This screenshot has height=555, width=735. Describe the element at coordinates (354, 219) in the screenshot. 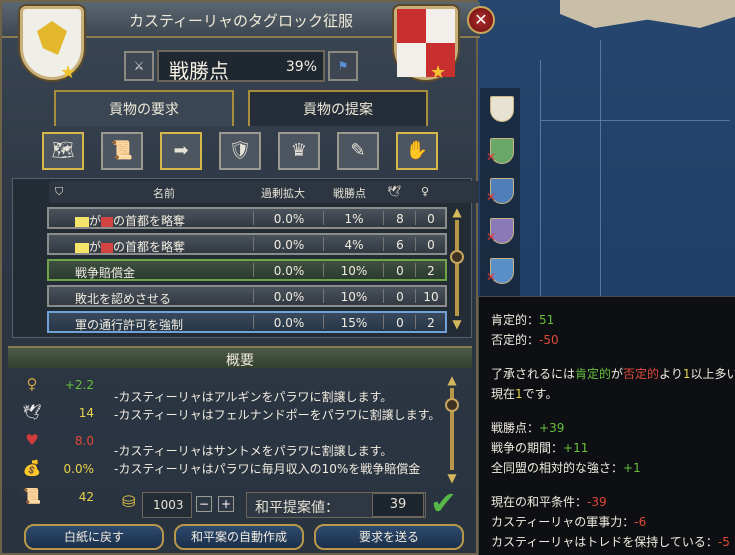

I see `cell-warscore: 1%` at that location.